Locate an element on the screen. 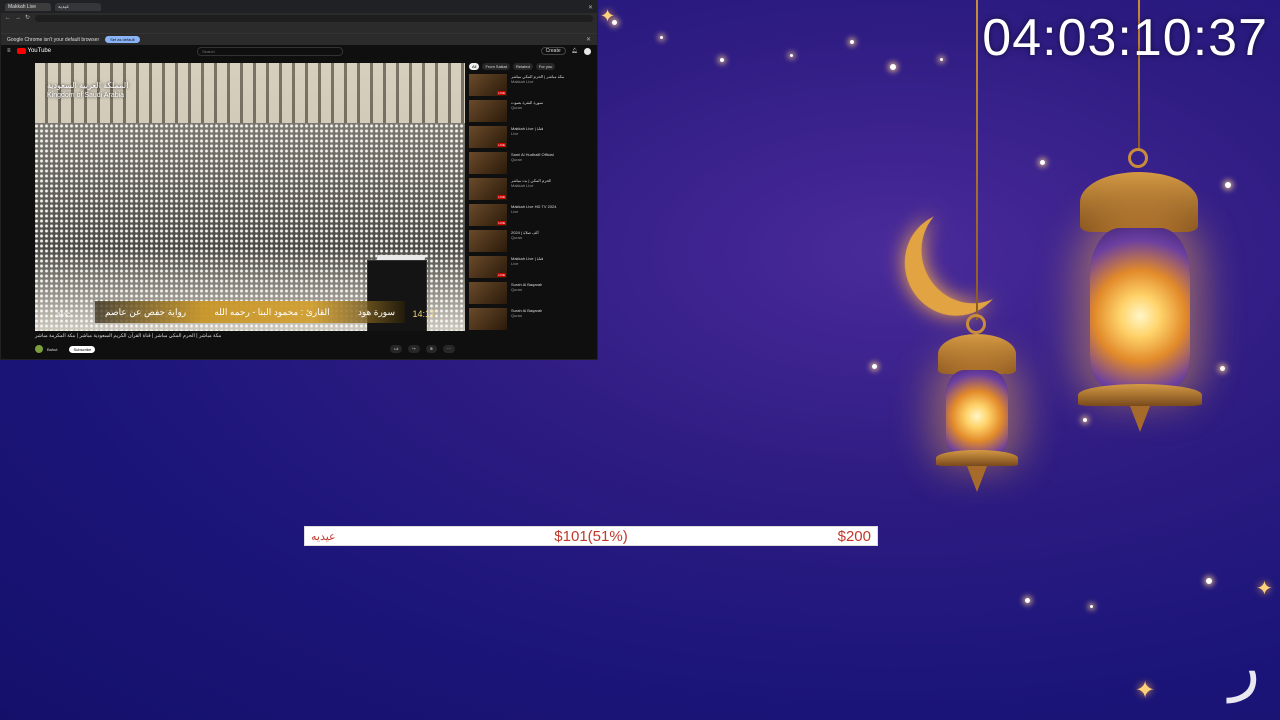 The height and width of the screenshot is (720, 1280). donation-goal-target: $200 is located at coordinates (854, 536).